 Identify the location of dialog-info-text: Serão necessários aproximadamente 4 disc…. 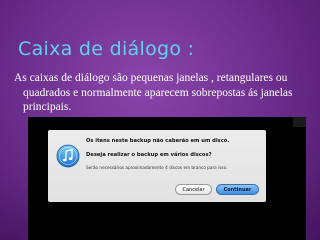
(157, 167).